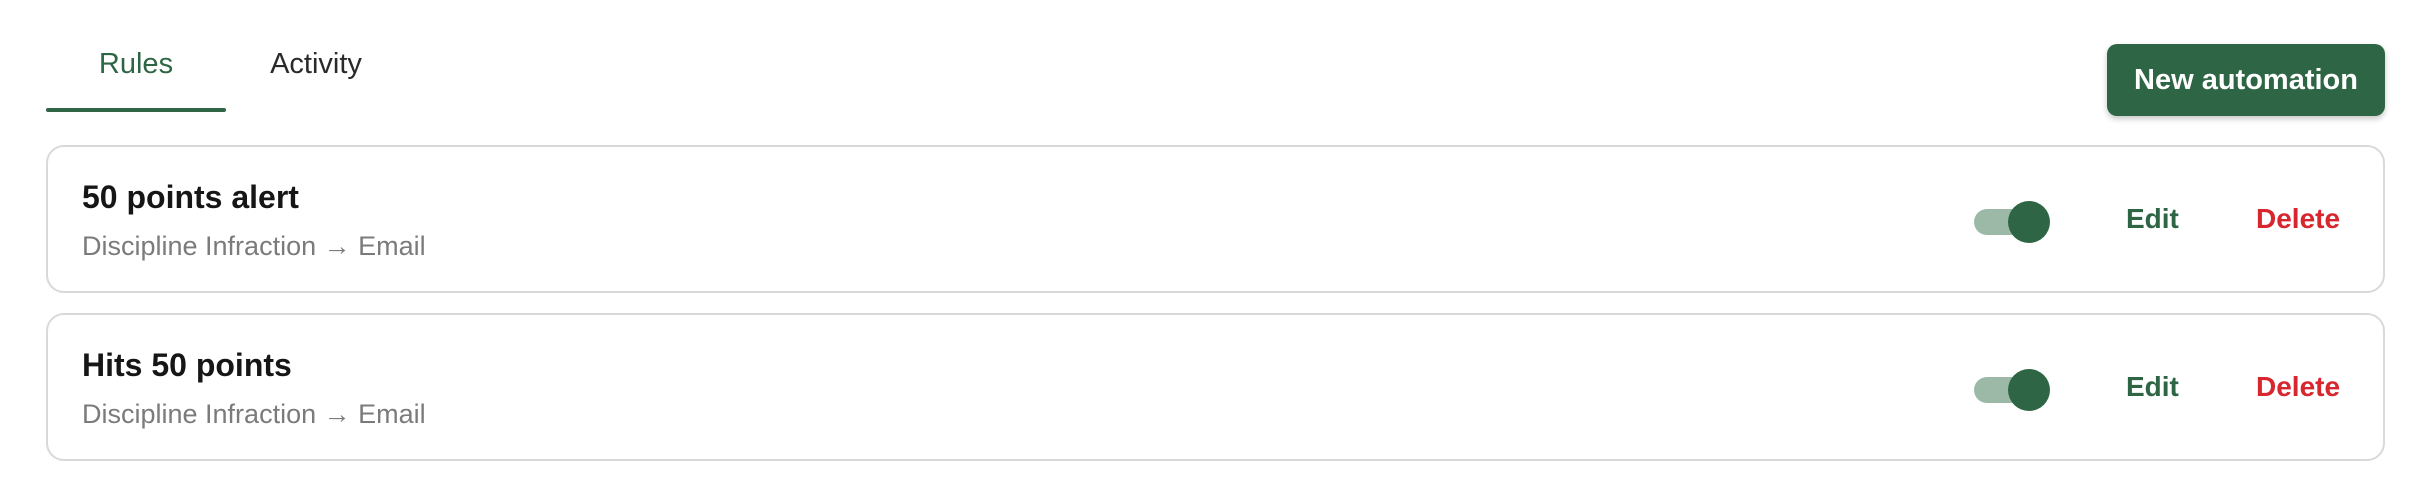 The width and height of the screenshot is (2427, 481). I want to click on rule-title: 50 points alert, so click(190, 197).